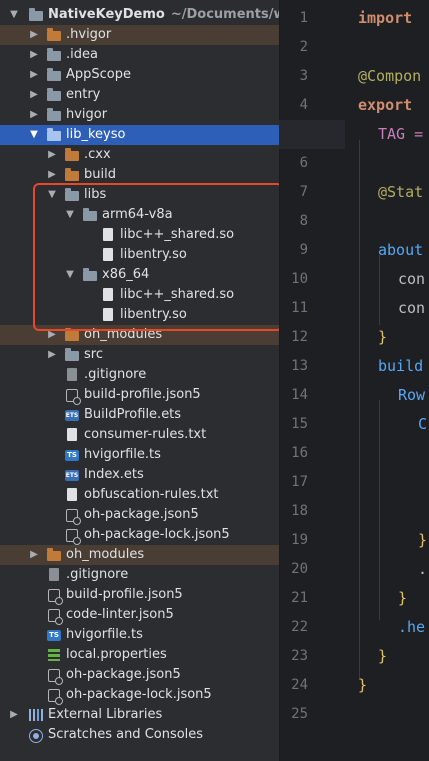 The image size is (429, 761). Describe the element at coordinates (139, 555) in the screenshot. I see `tree-item-oh-modules-root: ▶ oh_modules` at that location.